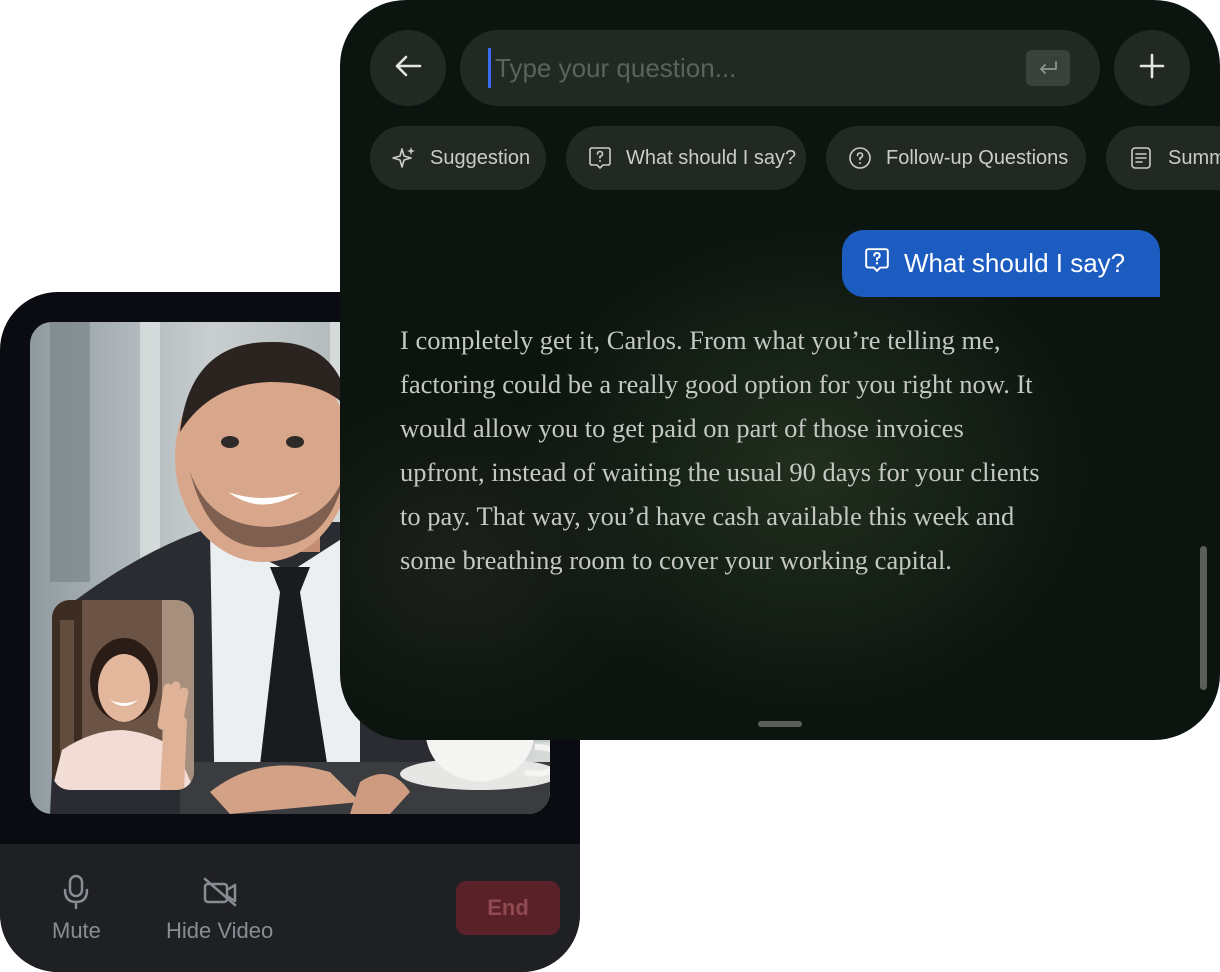 This screenshot has height=972, width=1220. Describe the element at coordinates (977, 157) in the screenshot. I see `chip-follow-up-questions-label: Follow-up Questions` at that location.